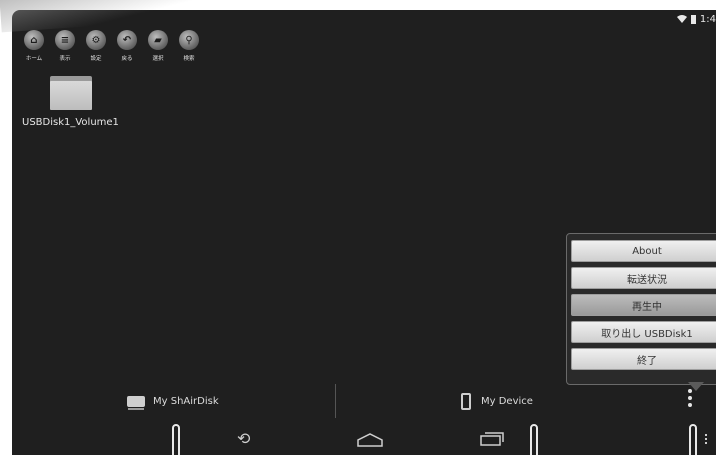 The height and width of the screenshot is (455, 716). What do you see at coordinates (71, 95) in the screenshot?
I see `folder-body` at bounding box center [71, 95].